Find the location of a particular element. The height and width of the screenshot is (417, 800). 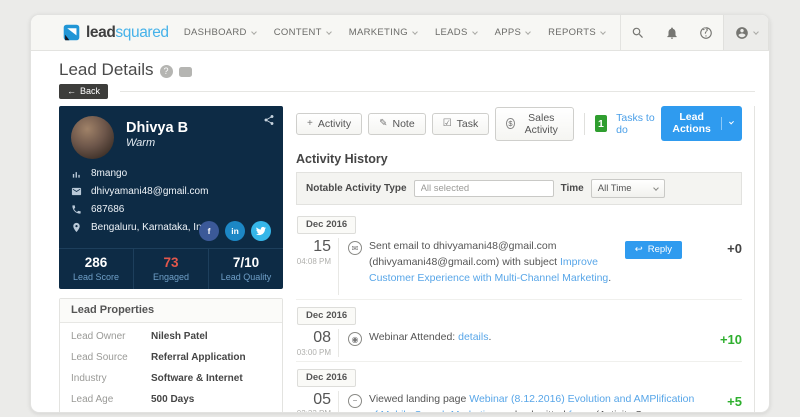

lead-actions-label: Lead Actions is located at coordinates (691, 123).